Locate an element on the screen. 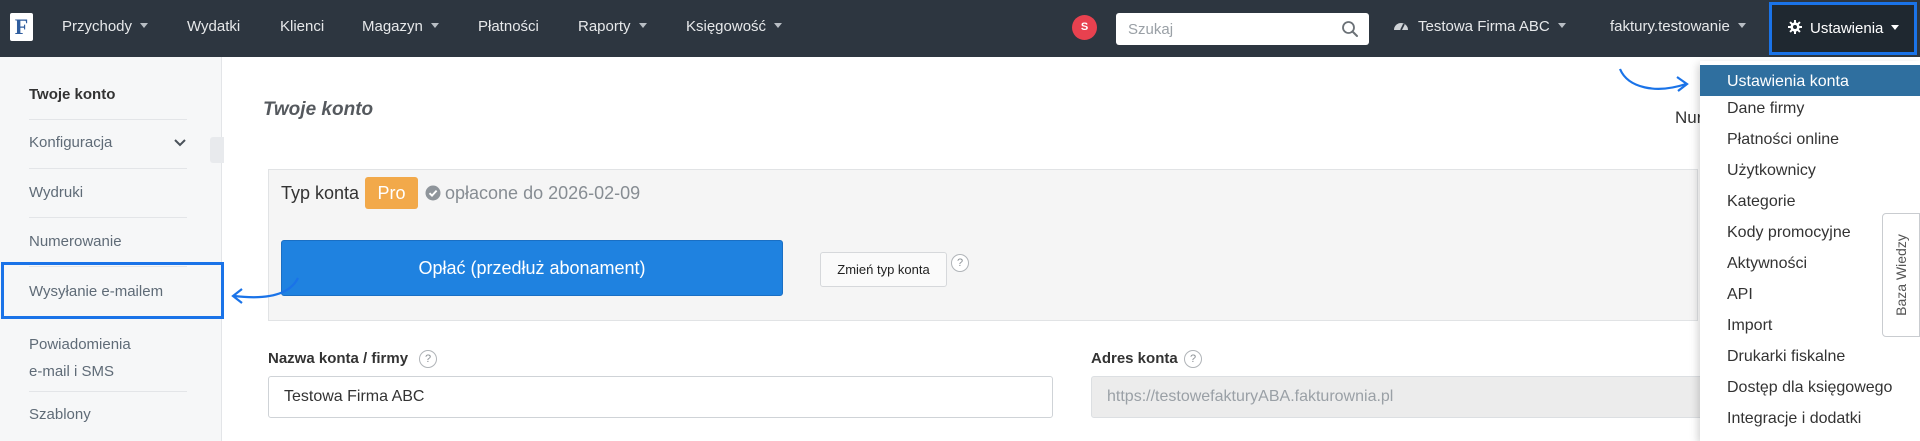 The height and width of the screenshot is (441, 1920). pay-subscription-button: Opłać (przedłuż abonament) is located at coordinates (532, 268).